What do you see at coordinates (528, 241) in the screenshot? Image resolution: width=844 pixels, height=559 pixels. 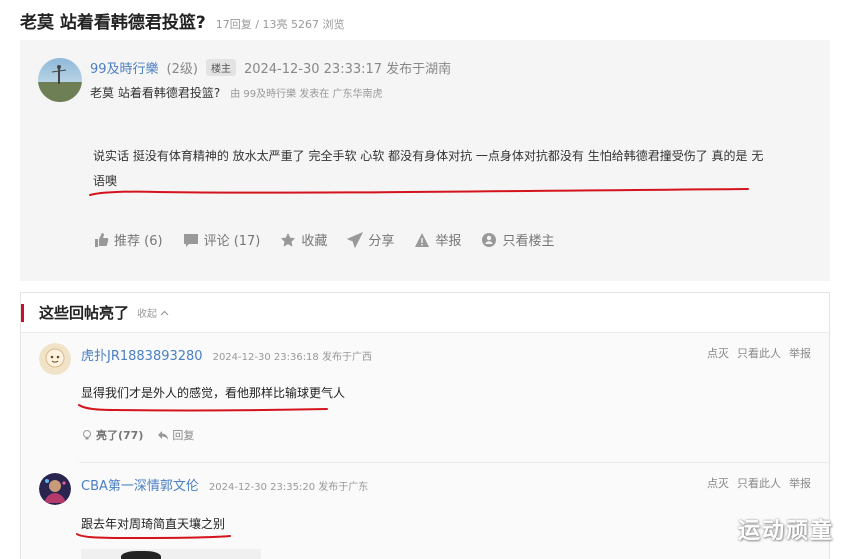 I see `only-op-label: 只看楼主` at bounding box center [528, 241].